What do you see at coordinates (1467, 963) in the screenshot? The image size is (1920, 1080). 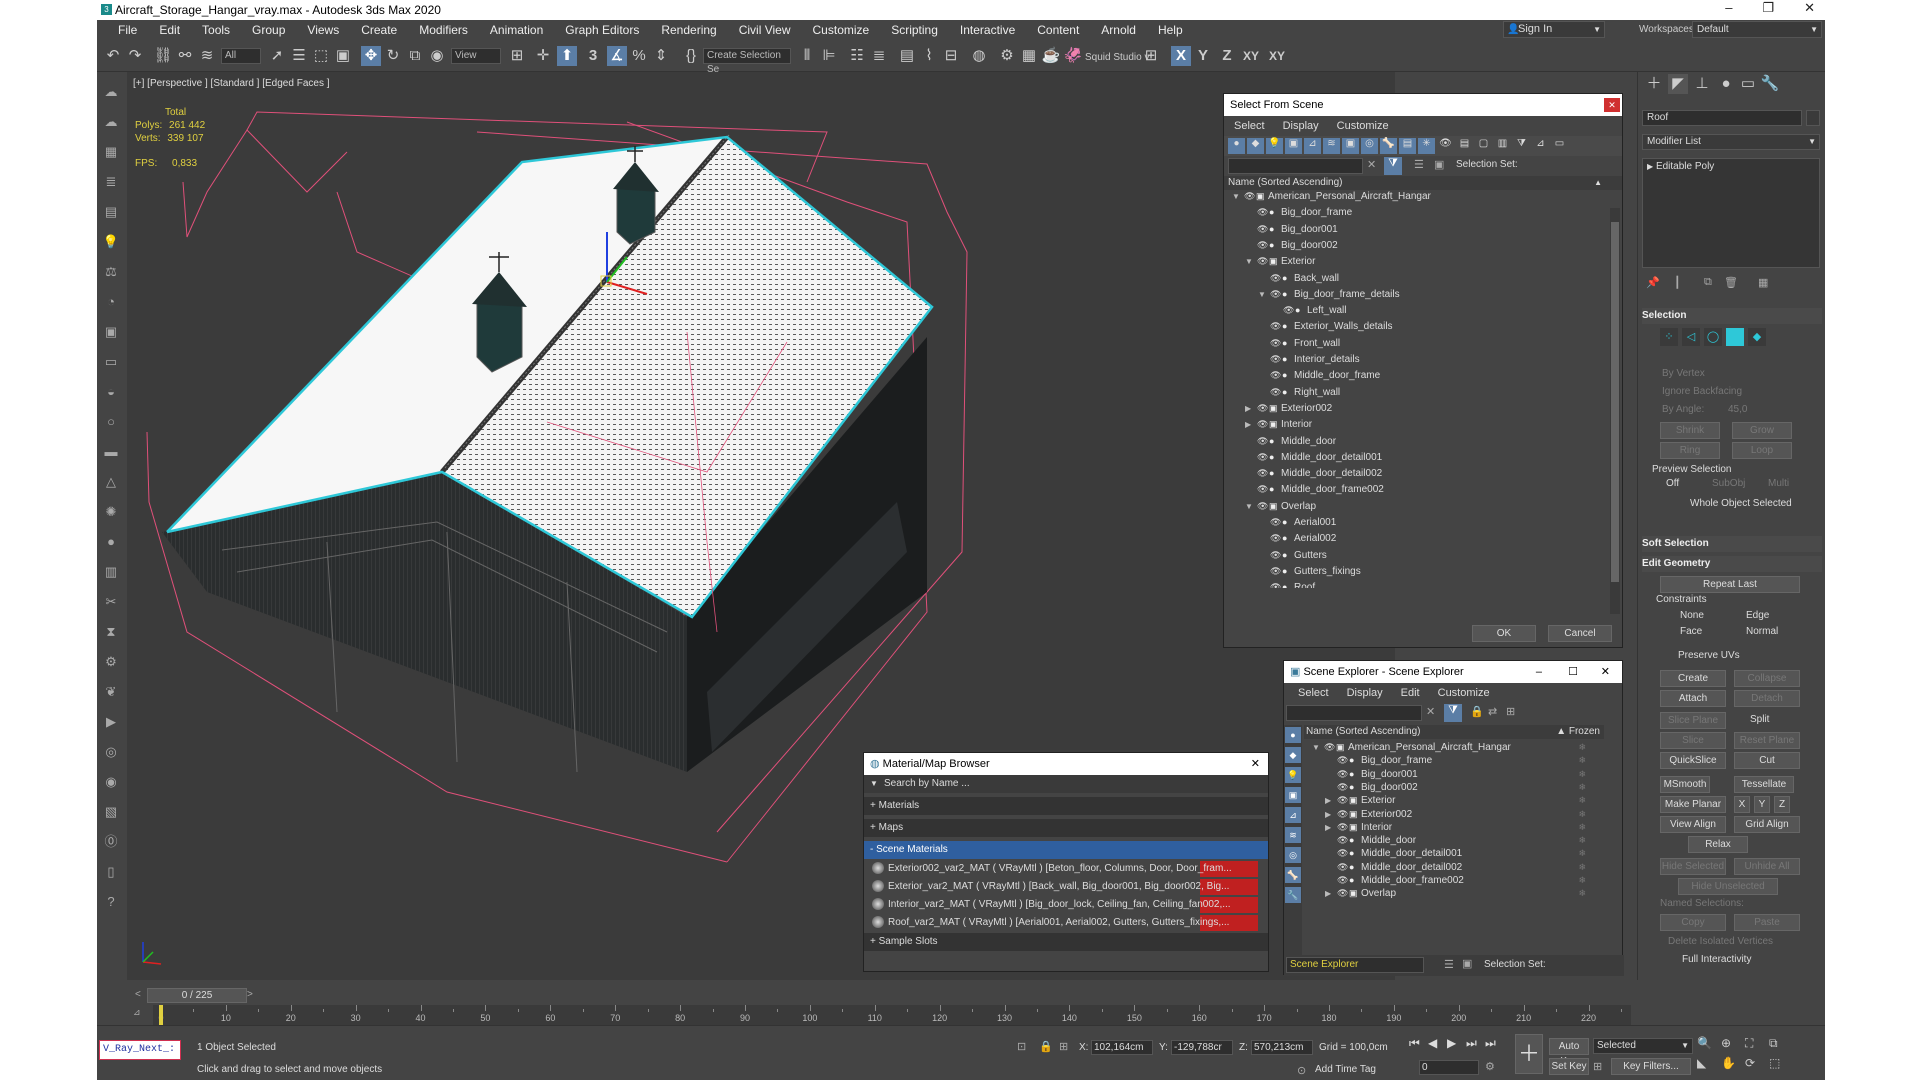 I see `selection-set-icon: ▣` at bounding box center [1467, 963].